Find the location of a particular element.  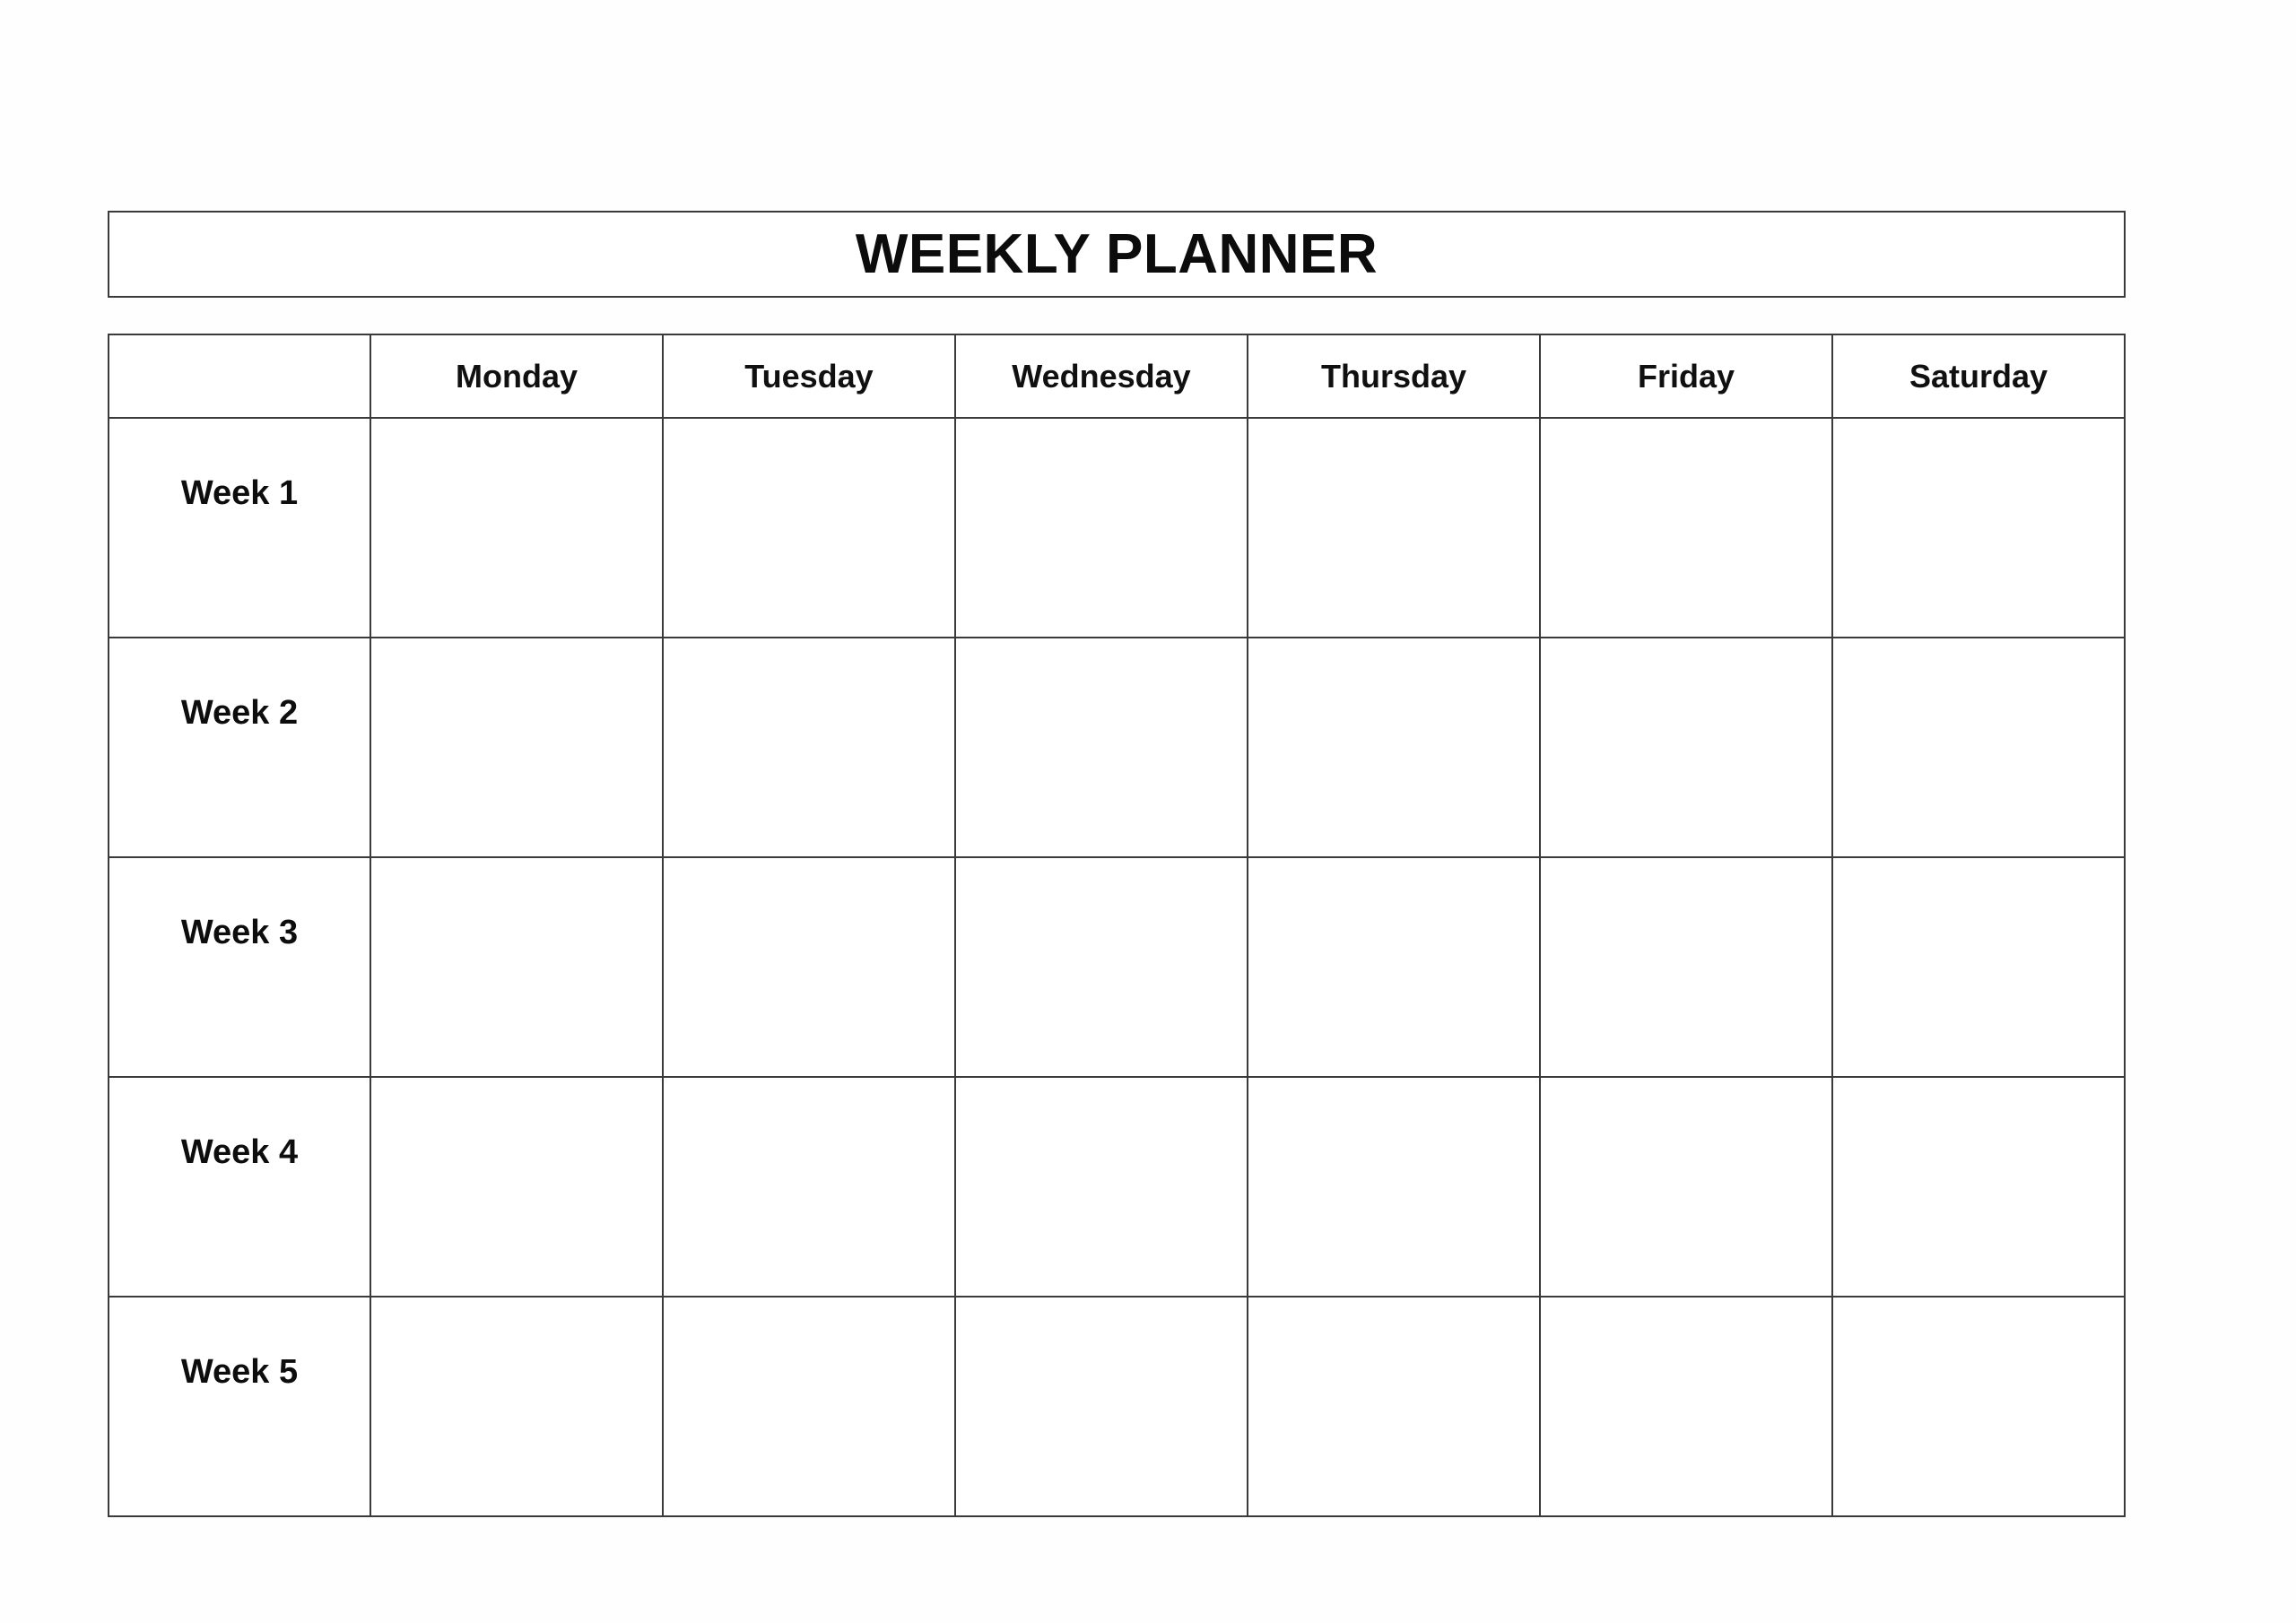

column-header-tuesday: Tuesday is located at coordinates (809, 376).